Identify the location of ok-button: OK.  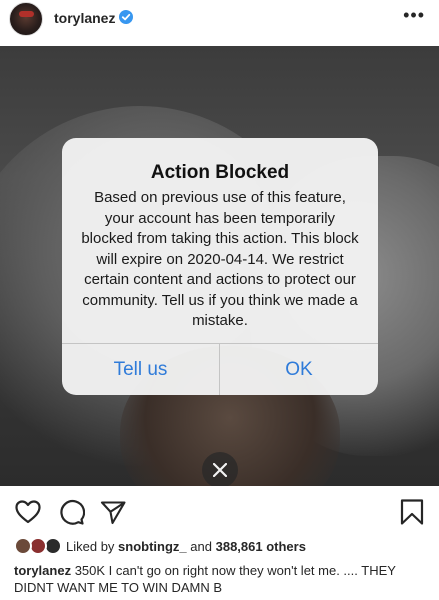
(299, 369).